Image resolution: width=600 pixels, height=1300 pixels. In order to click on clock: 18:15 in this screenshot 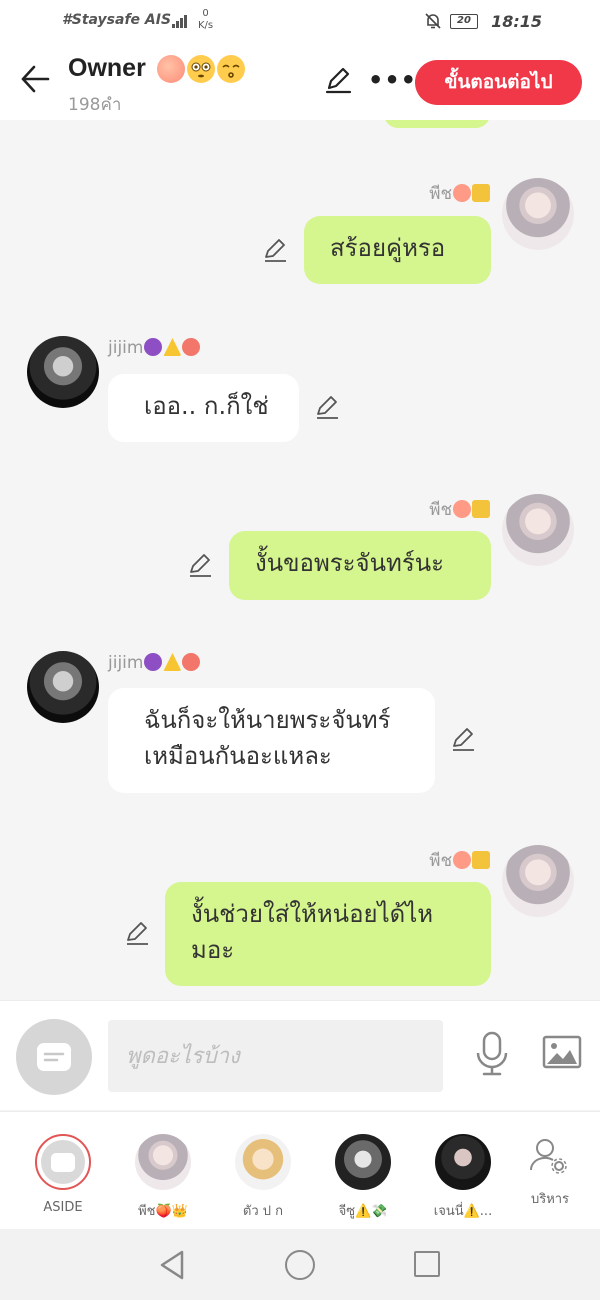, I will do `click(516, 21)`.